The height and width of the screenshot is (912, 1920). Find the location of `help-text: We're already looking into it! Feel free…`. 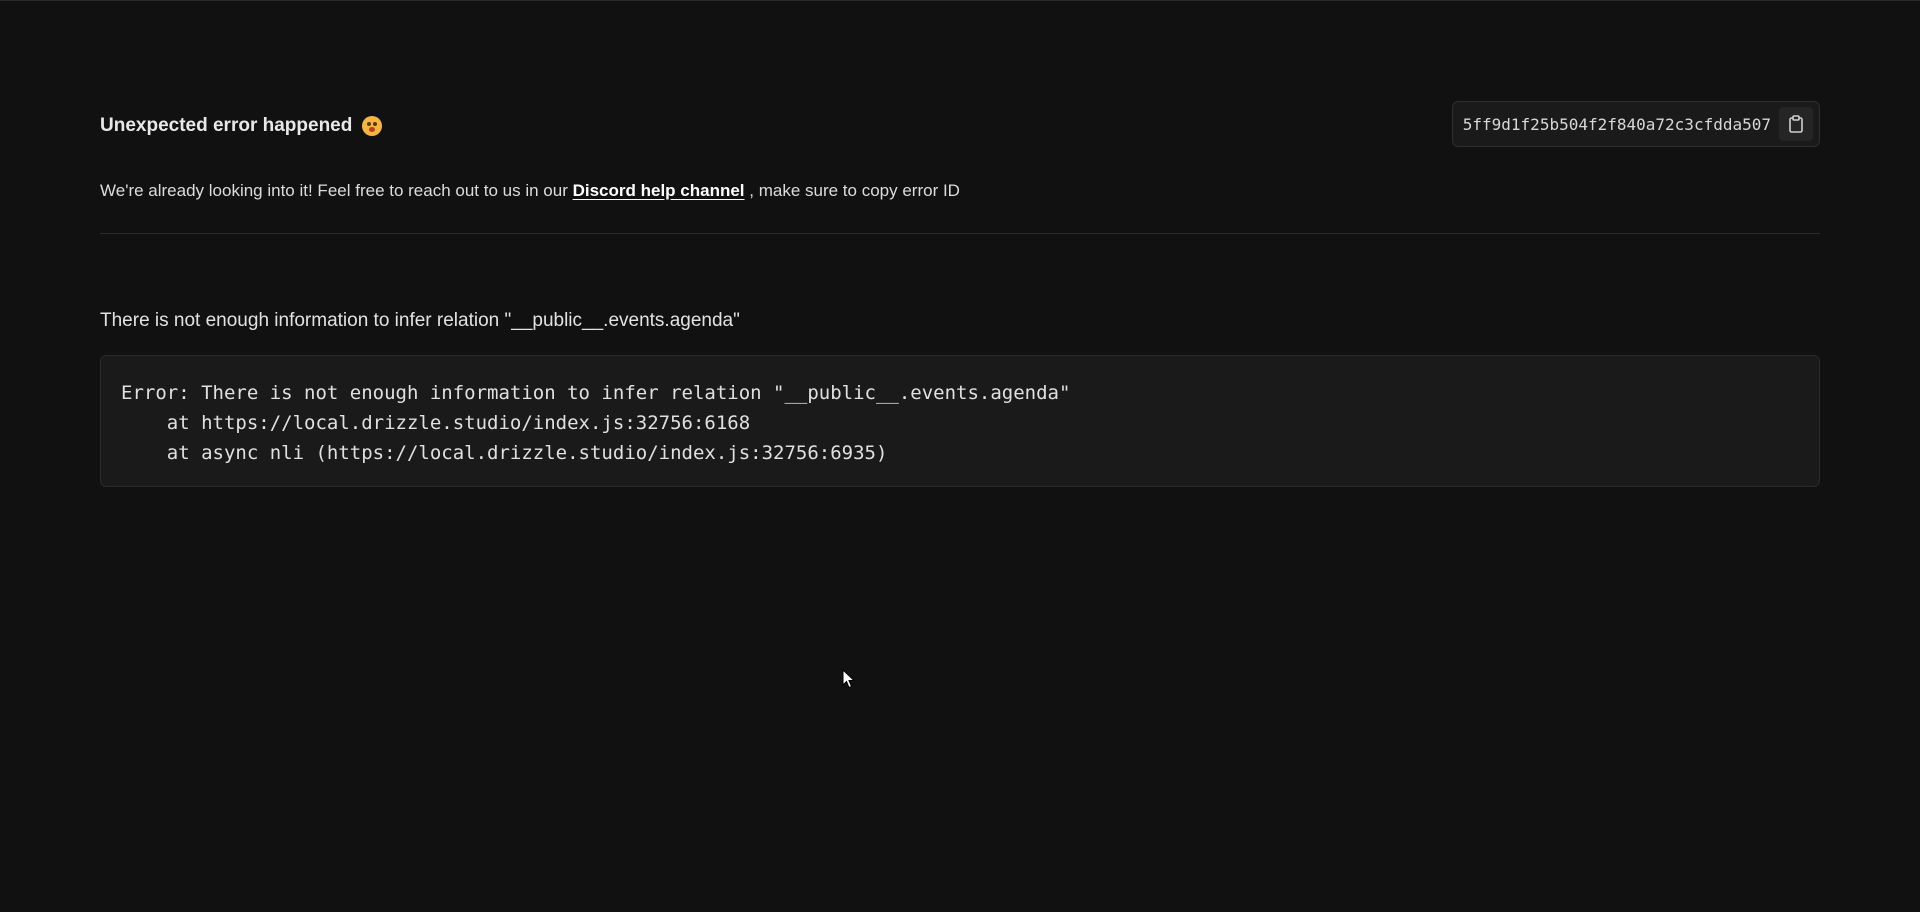

help-text: We're already looking into it! Feel free… is located at coordinates (530, 191).